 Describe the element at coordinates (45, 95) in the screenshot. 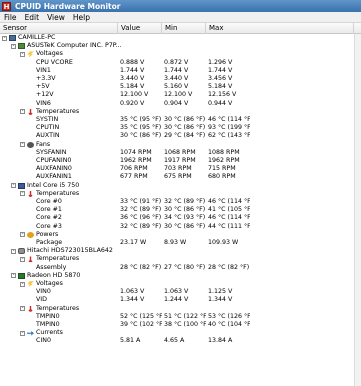

I see `sensor-name: +12V` at that location.